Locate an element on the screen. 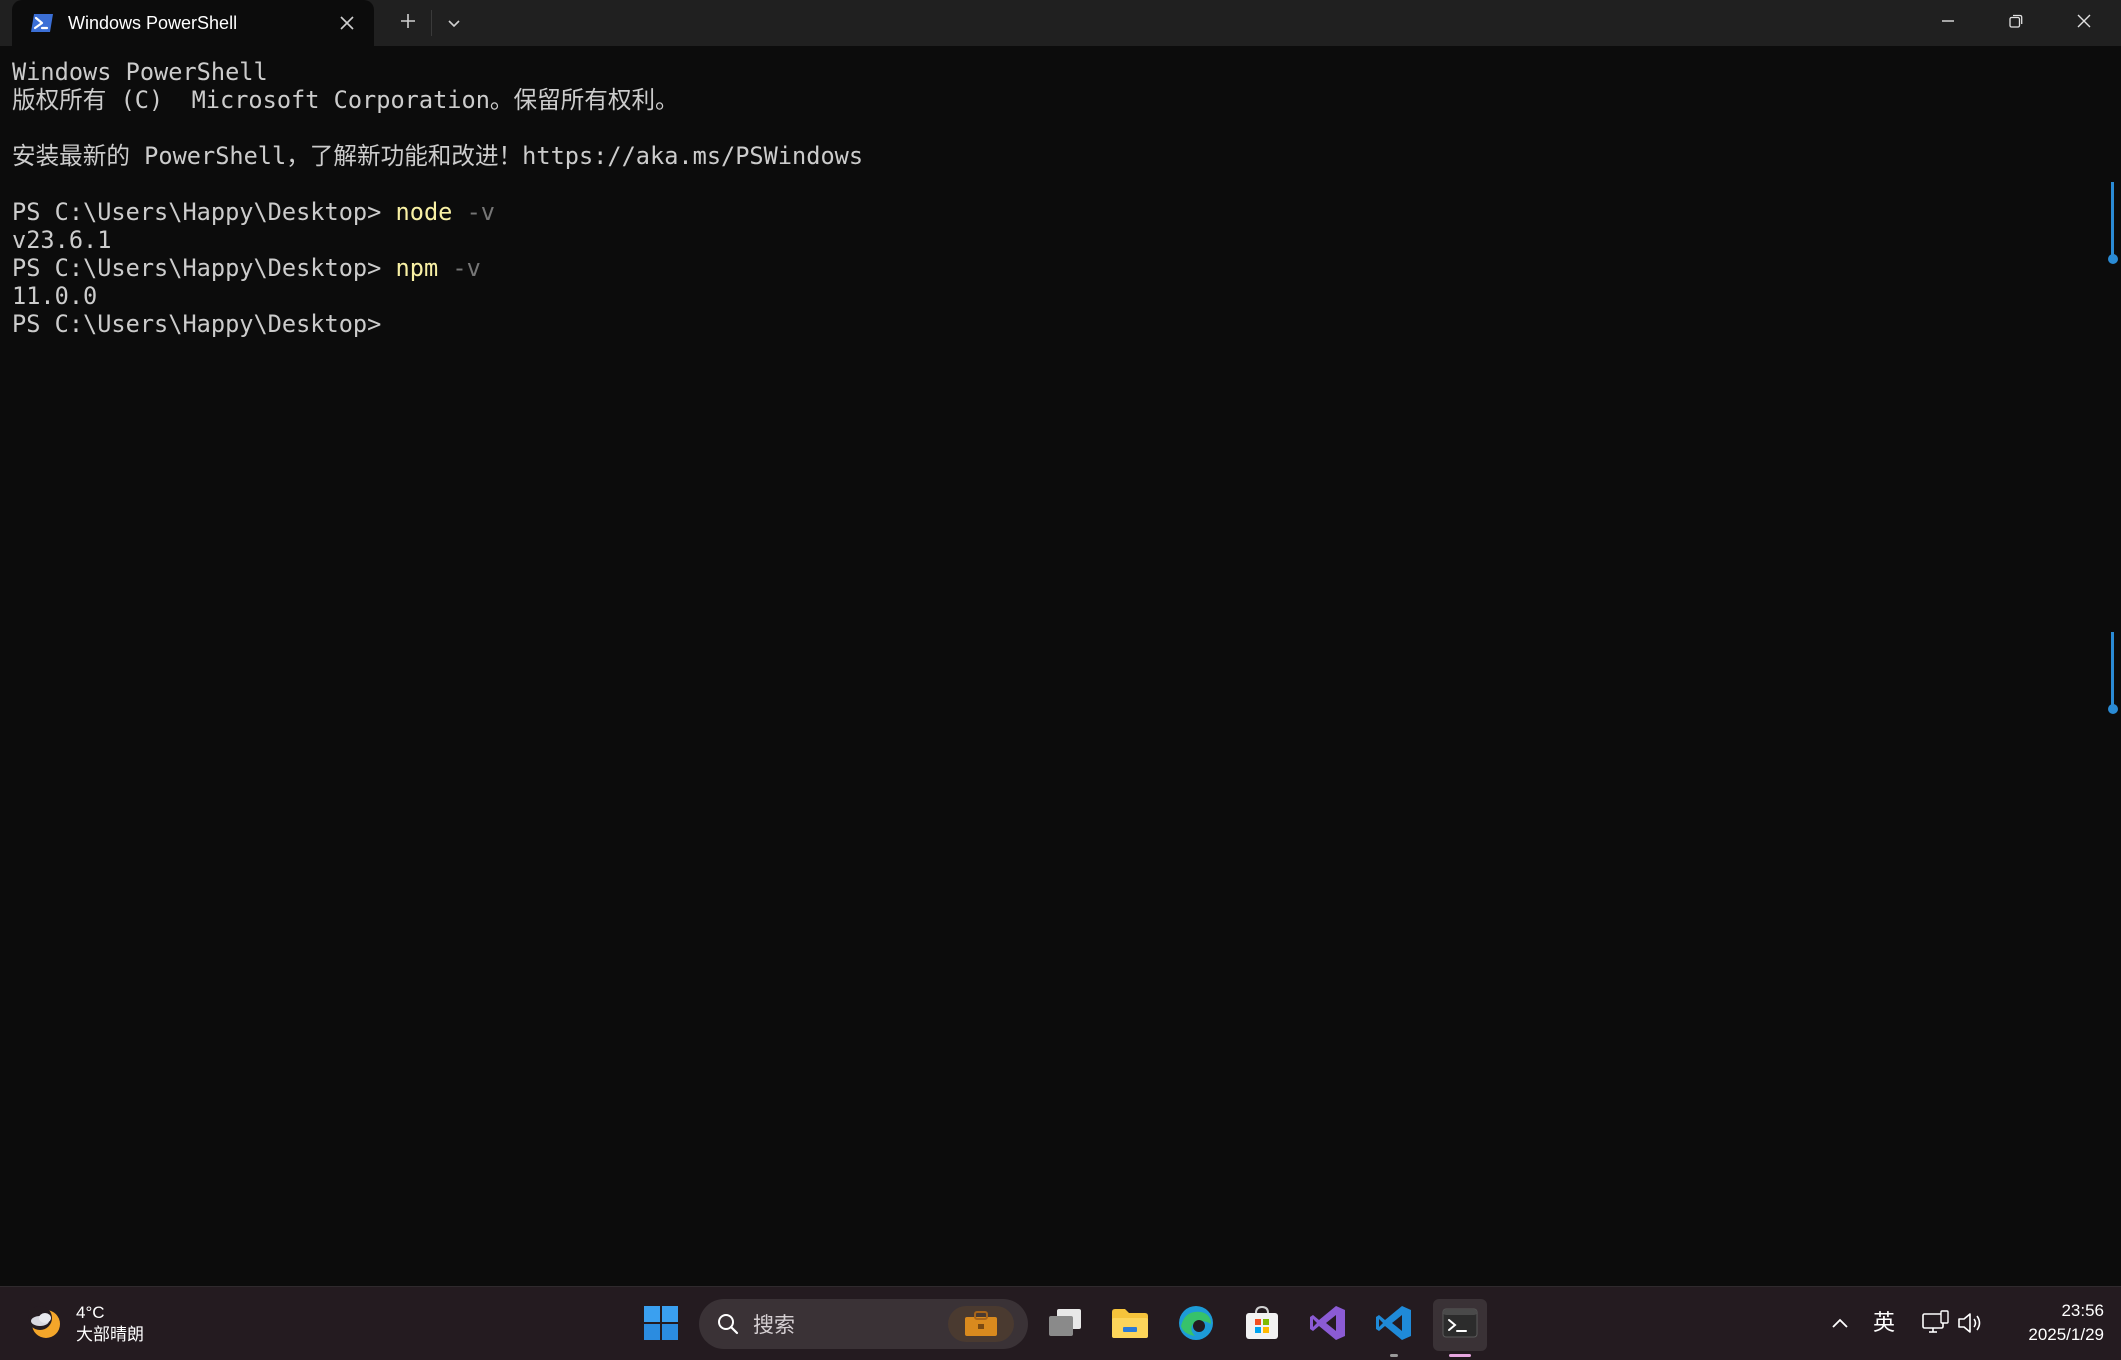 This screenshot has height=1360, width=2121. plus-icon is located at coordinates (408, 23).